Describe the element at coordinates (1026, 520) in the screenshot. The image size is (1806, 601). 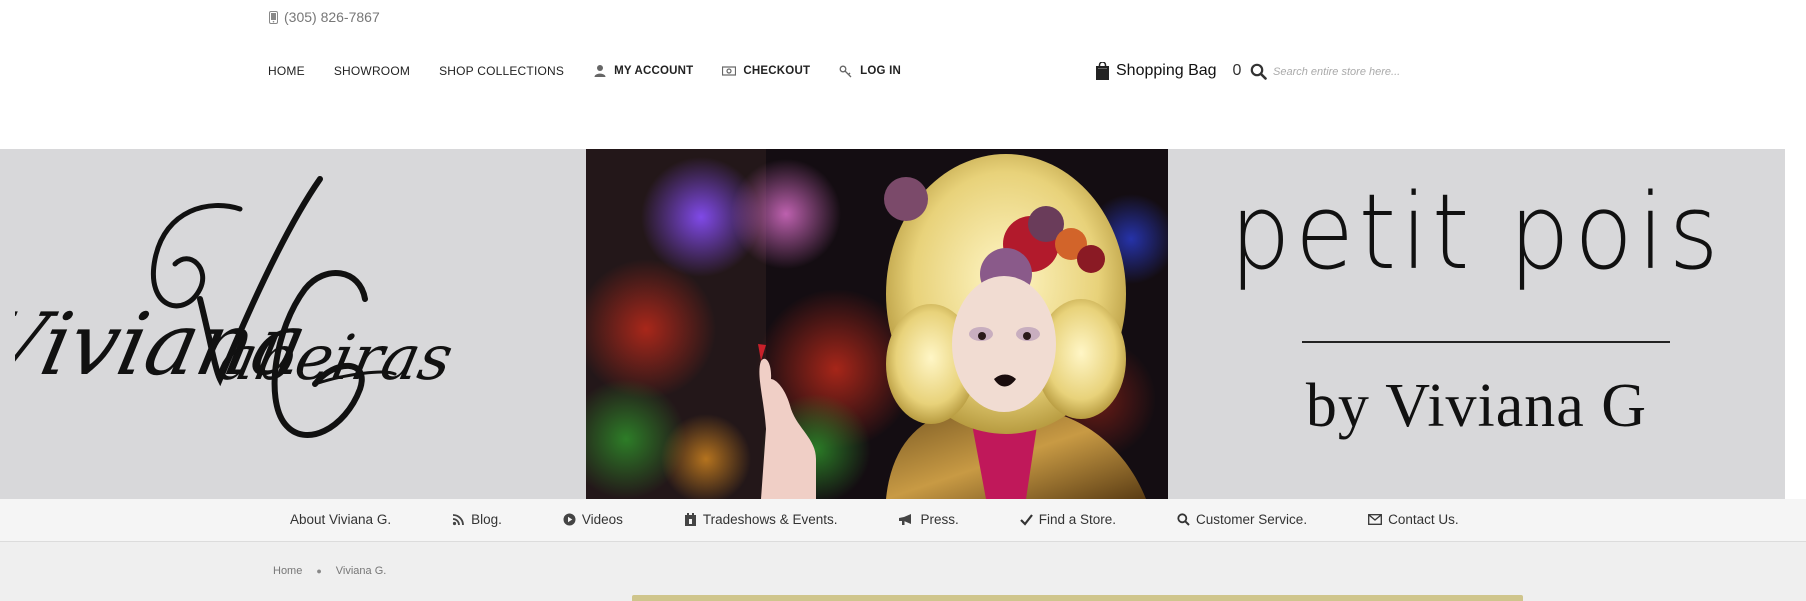
I see `checkmark-icon` at that location.